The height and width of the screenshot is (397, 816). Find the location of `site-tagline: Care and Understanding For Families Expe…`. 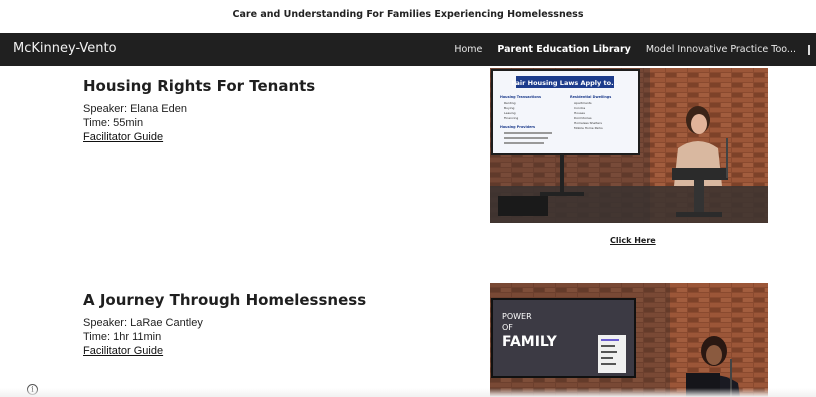

site-tagline: Care and Understanding For Families Expe… is located at coordinates (408, 14).